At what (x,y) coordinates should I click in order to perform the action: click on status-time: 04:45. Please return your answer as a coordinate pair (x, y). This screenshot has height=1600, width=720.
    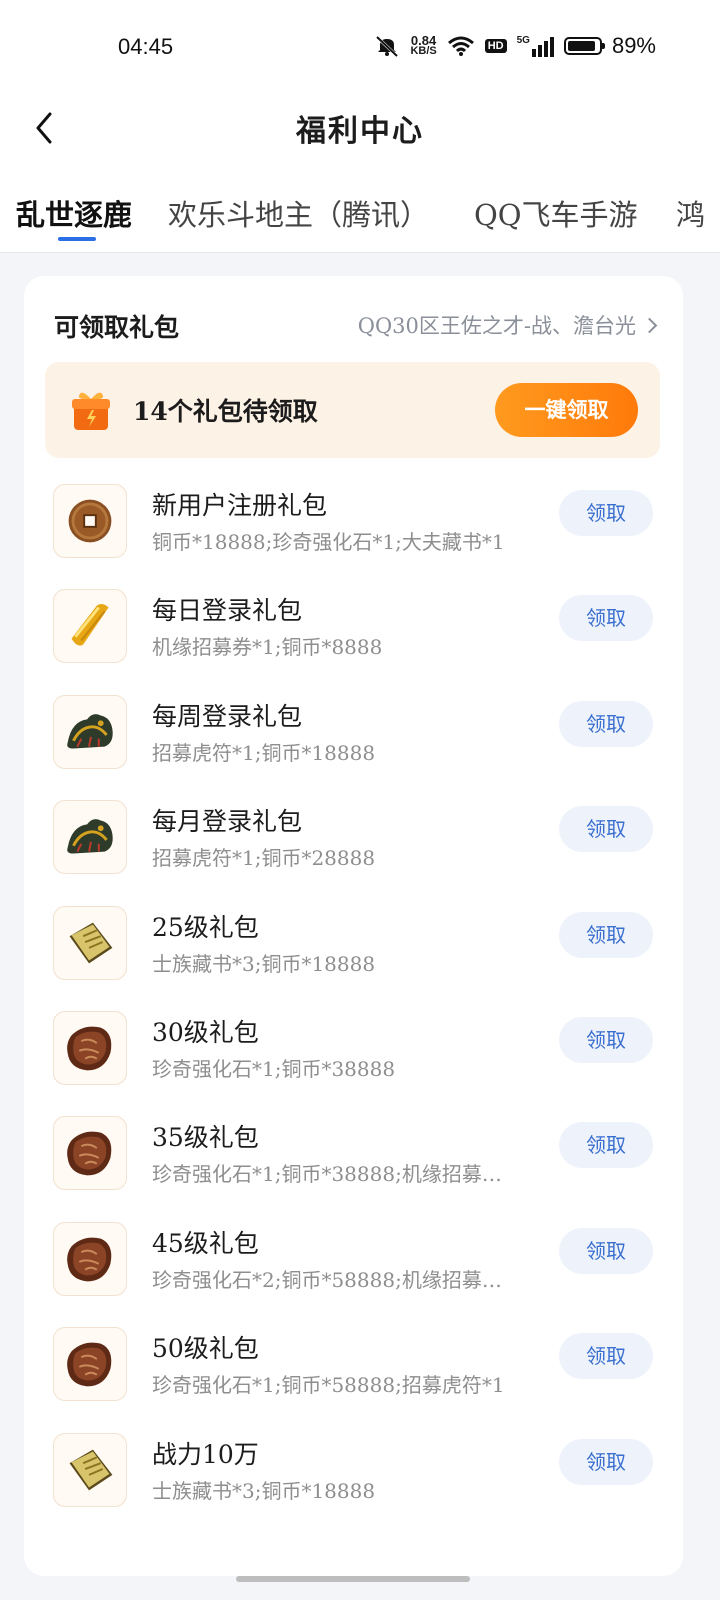
    Looking at the image, I should click on (146, 46).